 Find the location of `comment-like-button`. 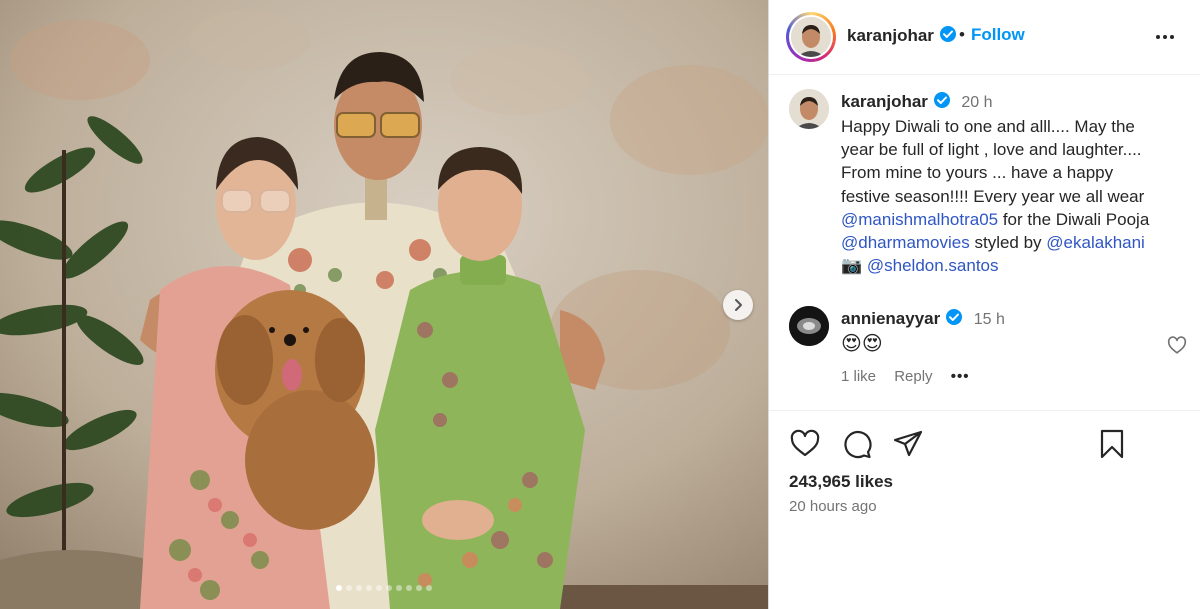

comment-like-button is located at coordinates (1177, 347).